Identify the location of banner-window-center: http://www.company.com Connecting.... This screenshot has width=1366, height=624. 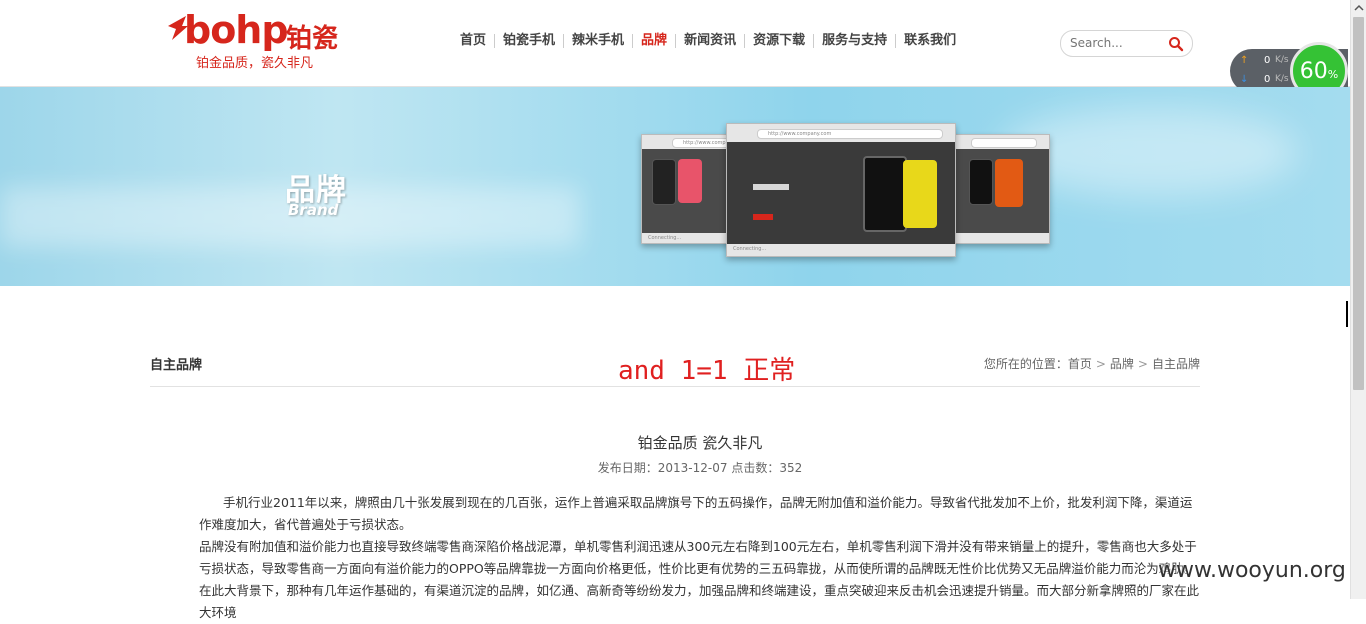
(841, 190).